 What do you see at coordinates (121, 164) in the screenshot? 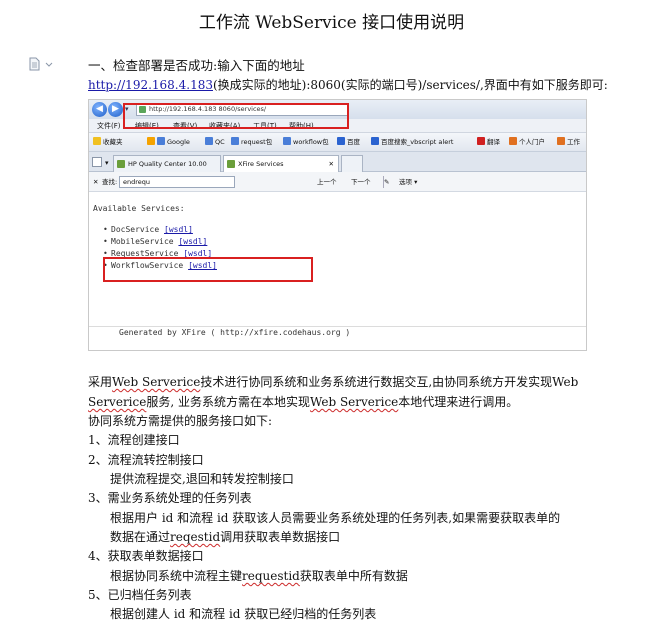
I see `hp-icon` at bounding box center [121, 164].